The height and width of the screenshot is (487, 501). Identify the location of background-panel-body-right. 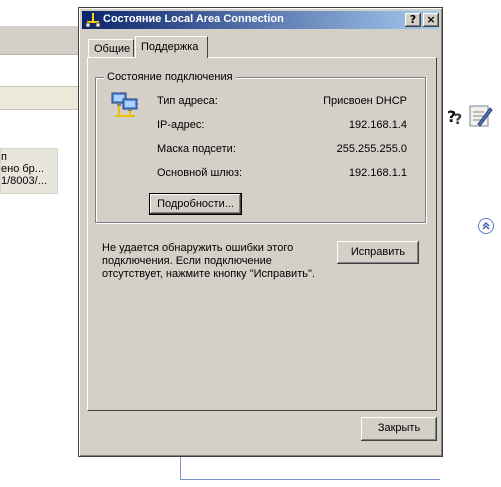
(470, 243).